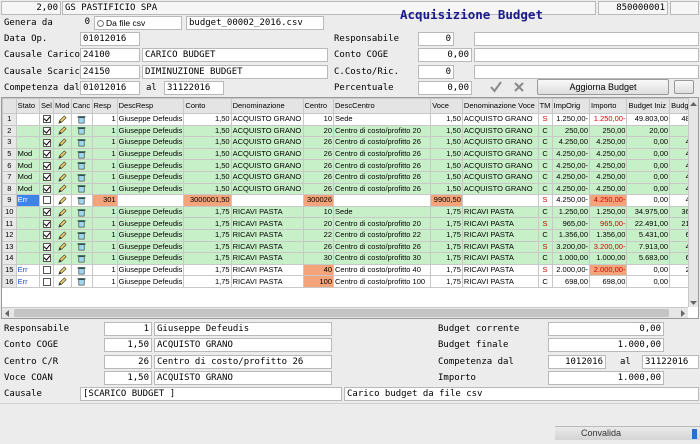  Describe the element at coordinates (608, 106) in the screenshot. I see `column-header: Importo` at that location.